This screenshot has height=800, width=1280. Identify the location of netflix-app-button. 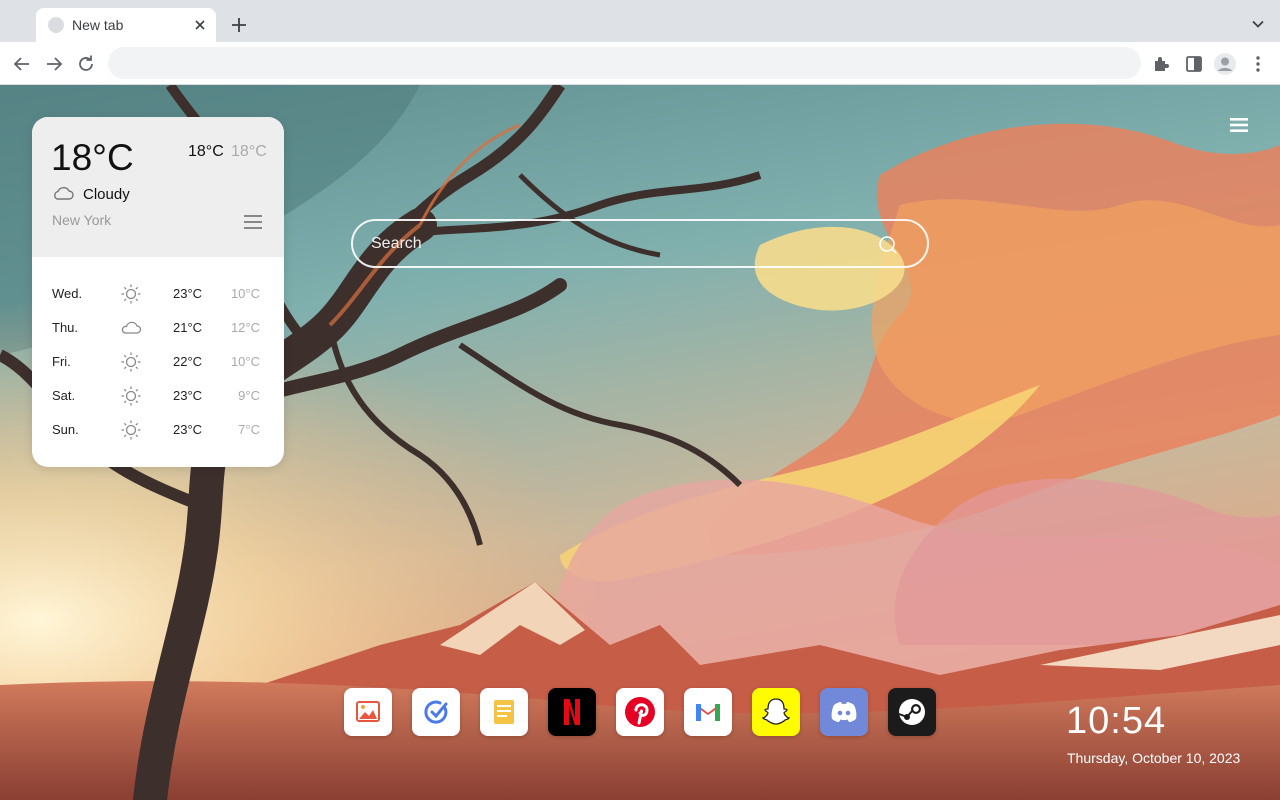
(572, 712).